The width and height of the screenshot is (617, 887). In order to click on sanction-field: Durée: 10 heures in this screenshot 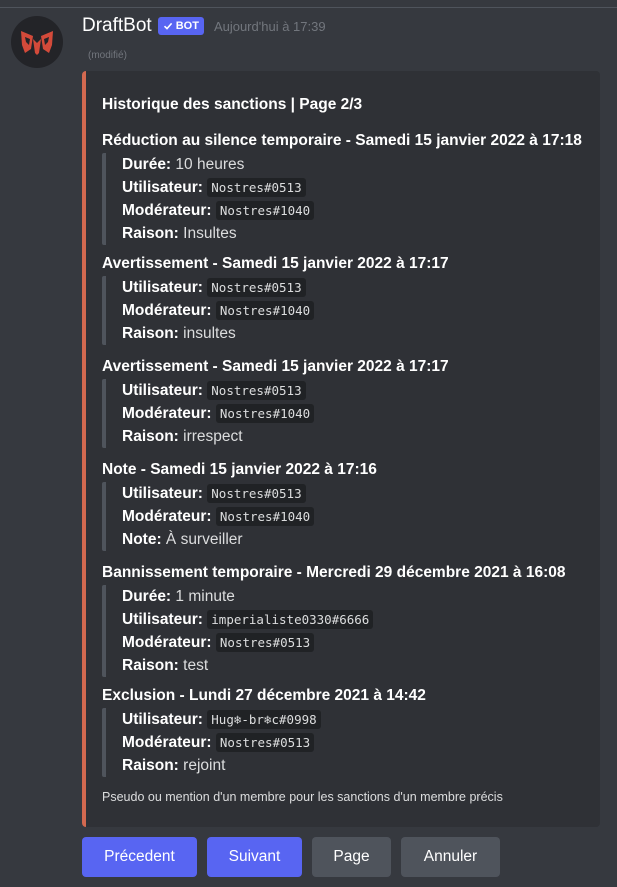, I will do `click(357, 164)`.